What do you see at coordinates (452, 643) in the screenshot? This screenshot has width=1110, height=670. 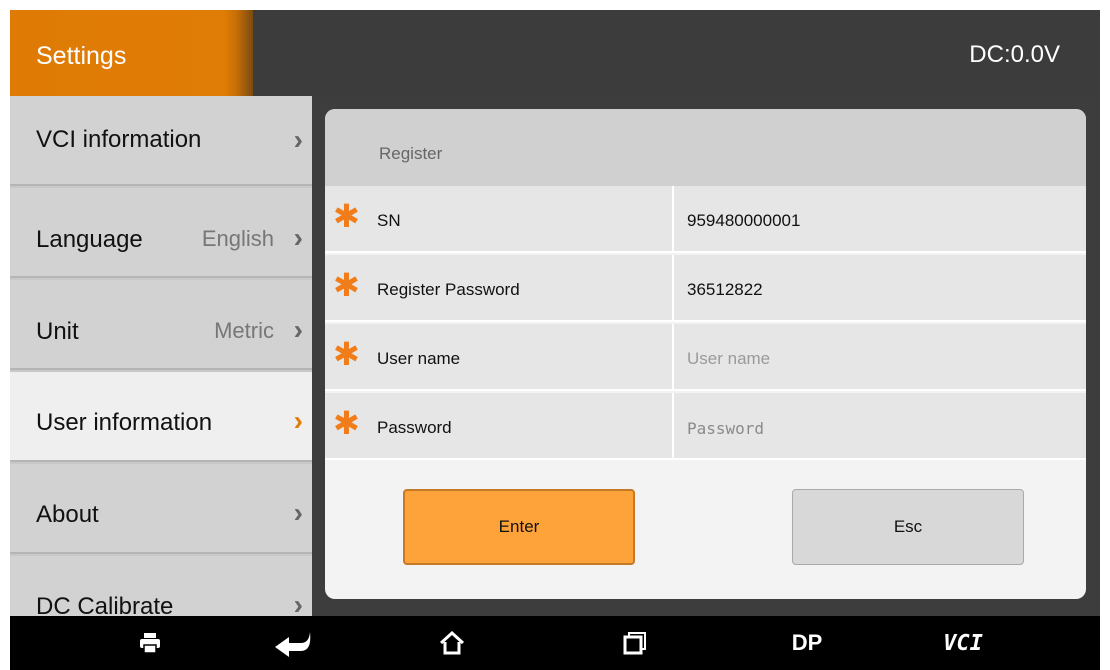 I see `home-icon` at bounding box center [452, 643].